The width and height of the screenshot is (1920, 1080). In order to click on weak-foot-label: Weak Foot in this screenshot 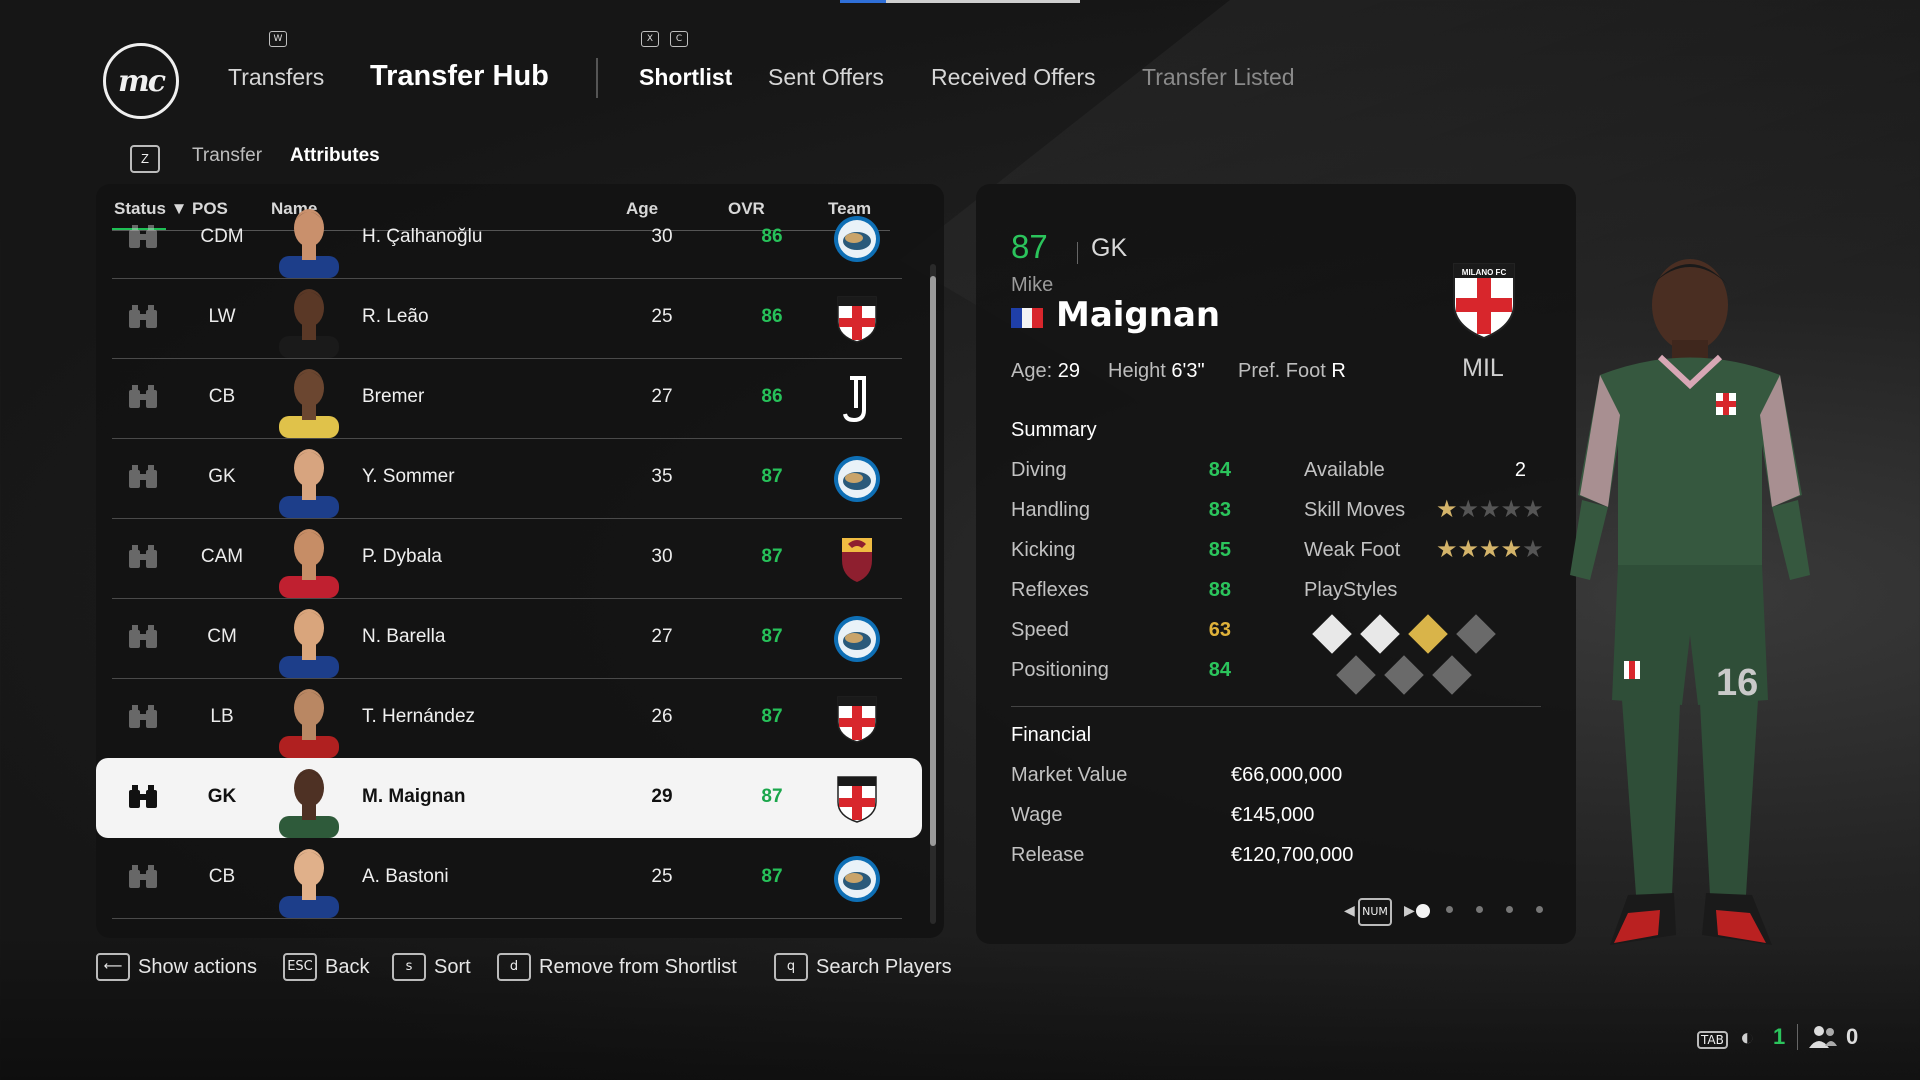, I will do `click(1352, 550)`.